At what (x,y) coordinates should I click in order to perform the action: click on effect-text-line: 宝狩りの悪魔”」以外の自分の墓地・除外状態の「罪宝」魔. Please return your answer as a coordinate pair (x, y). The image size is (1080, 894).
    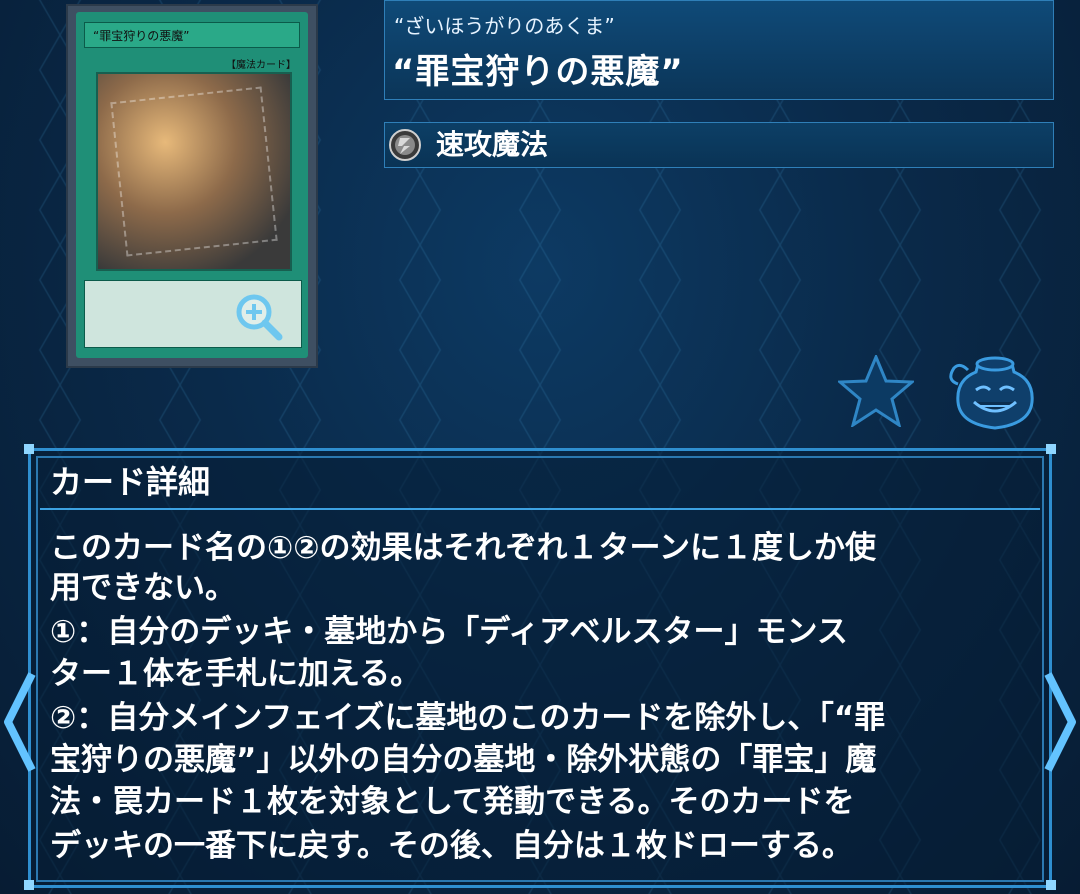
    Looking at the image, I should click on (463, 760).